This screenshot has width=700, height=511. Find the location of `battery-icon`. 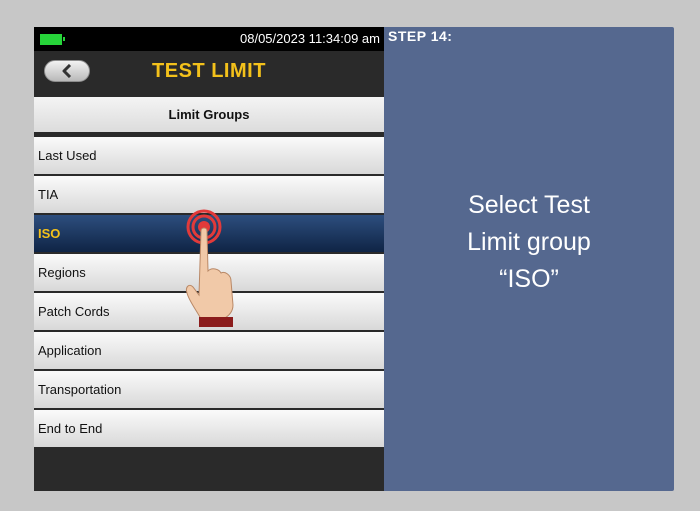

battery-icon is located at coordinates (52, 39).